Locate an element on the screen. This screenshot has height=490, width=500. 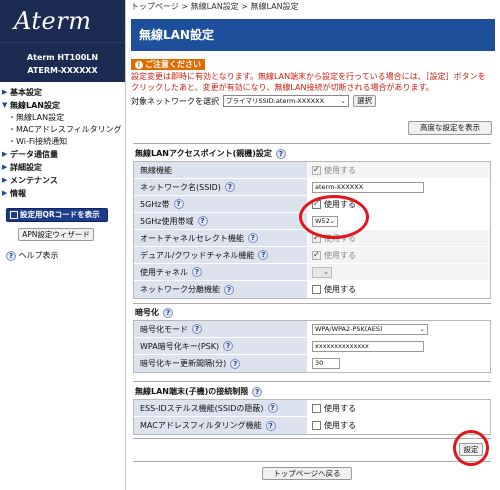
table-row: ESS-IDステルス機能(SSIDの隠蔽)? 使用する is located at coordinates (312, 408).